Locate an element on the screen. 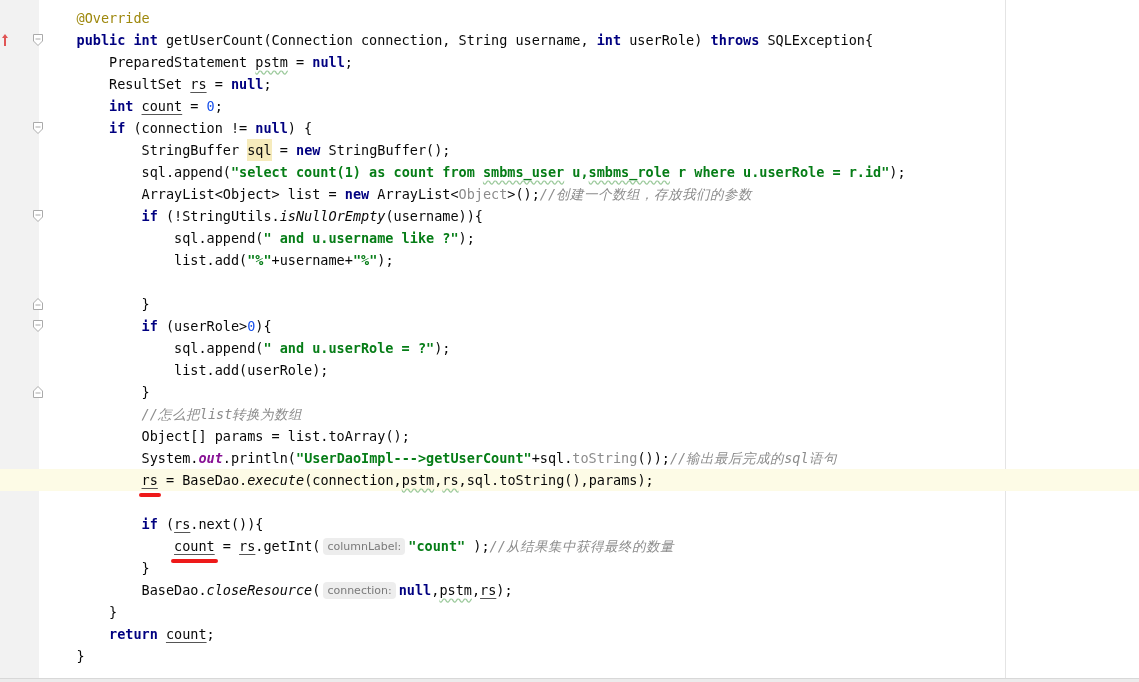 The width and height of the screenshot is (1139, 682). code-token: ( is located at coordinates (316, 590).